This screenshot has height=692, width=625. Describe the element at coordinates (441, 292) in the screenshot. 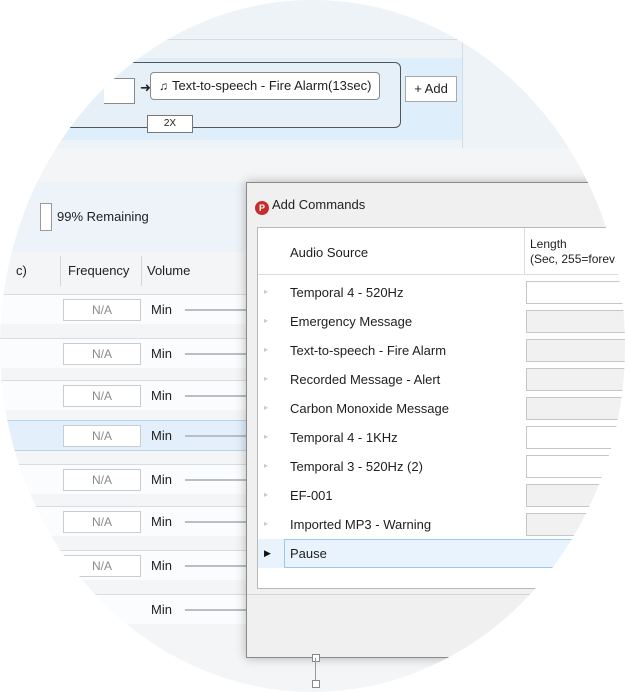

I see `audio-source-row: ▸ Temporal 4 - 520Hz` at that location.